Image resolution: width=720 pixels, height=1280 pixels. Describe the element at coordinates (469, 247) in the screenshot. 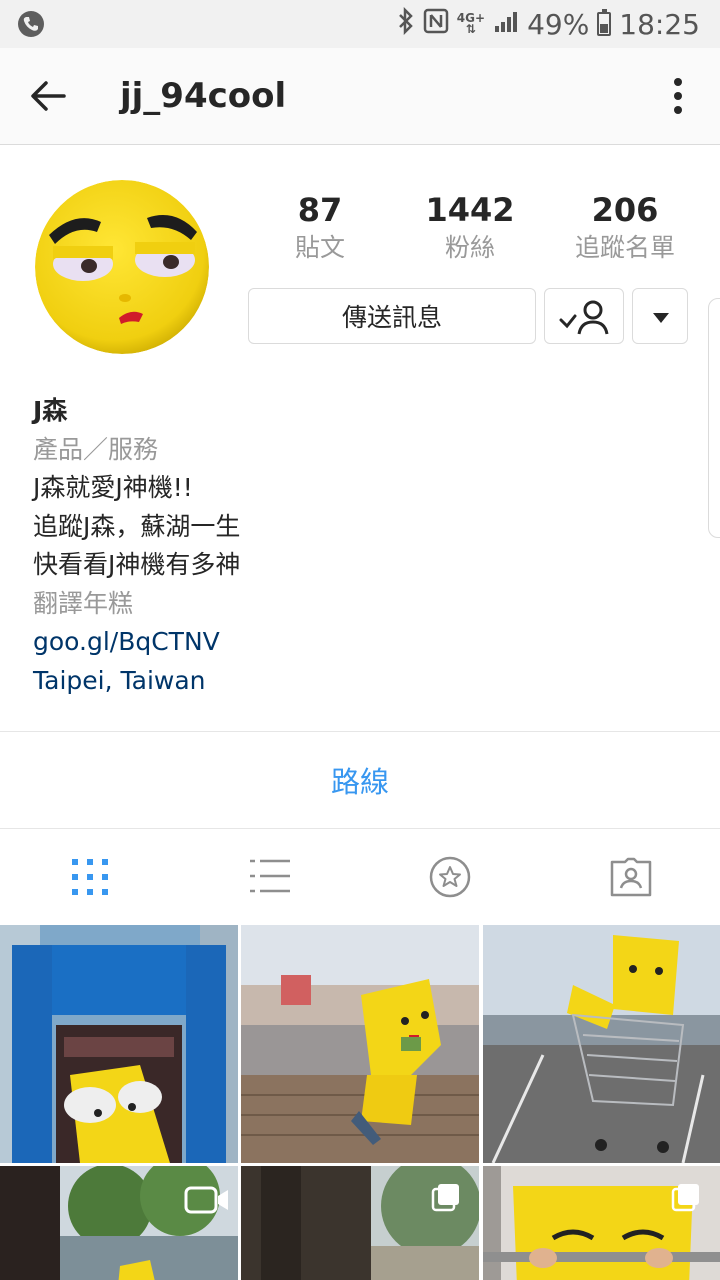

I see `followers-label: 粉絲` at that location.